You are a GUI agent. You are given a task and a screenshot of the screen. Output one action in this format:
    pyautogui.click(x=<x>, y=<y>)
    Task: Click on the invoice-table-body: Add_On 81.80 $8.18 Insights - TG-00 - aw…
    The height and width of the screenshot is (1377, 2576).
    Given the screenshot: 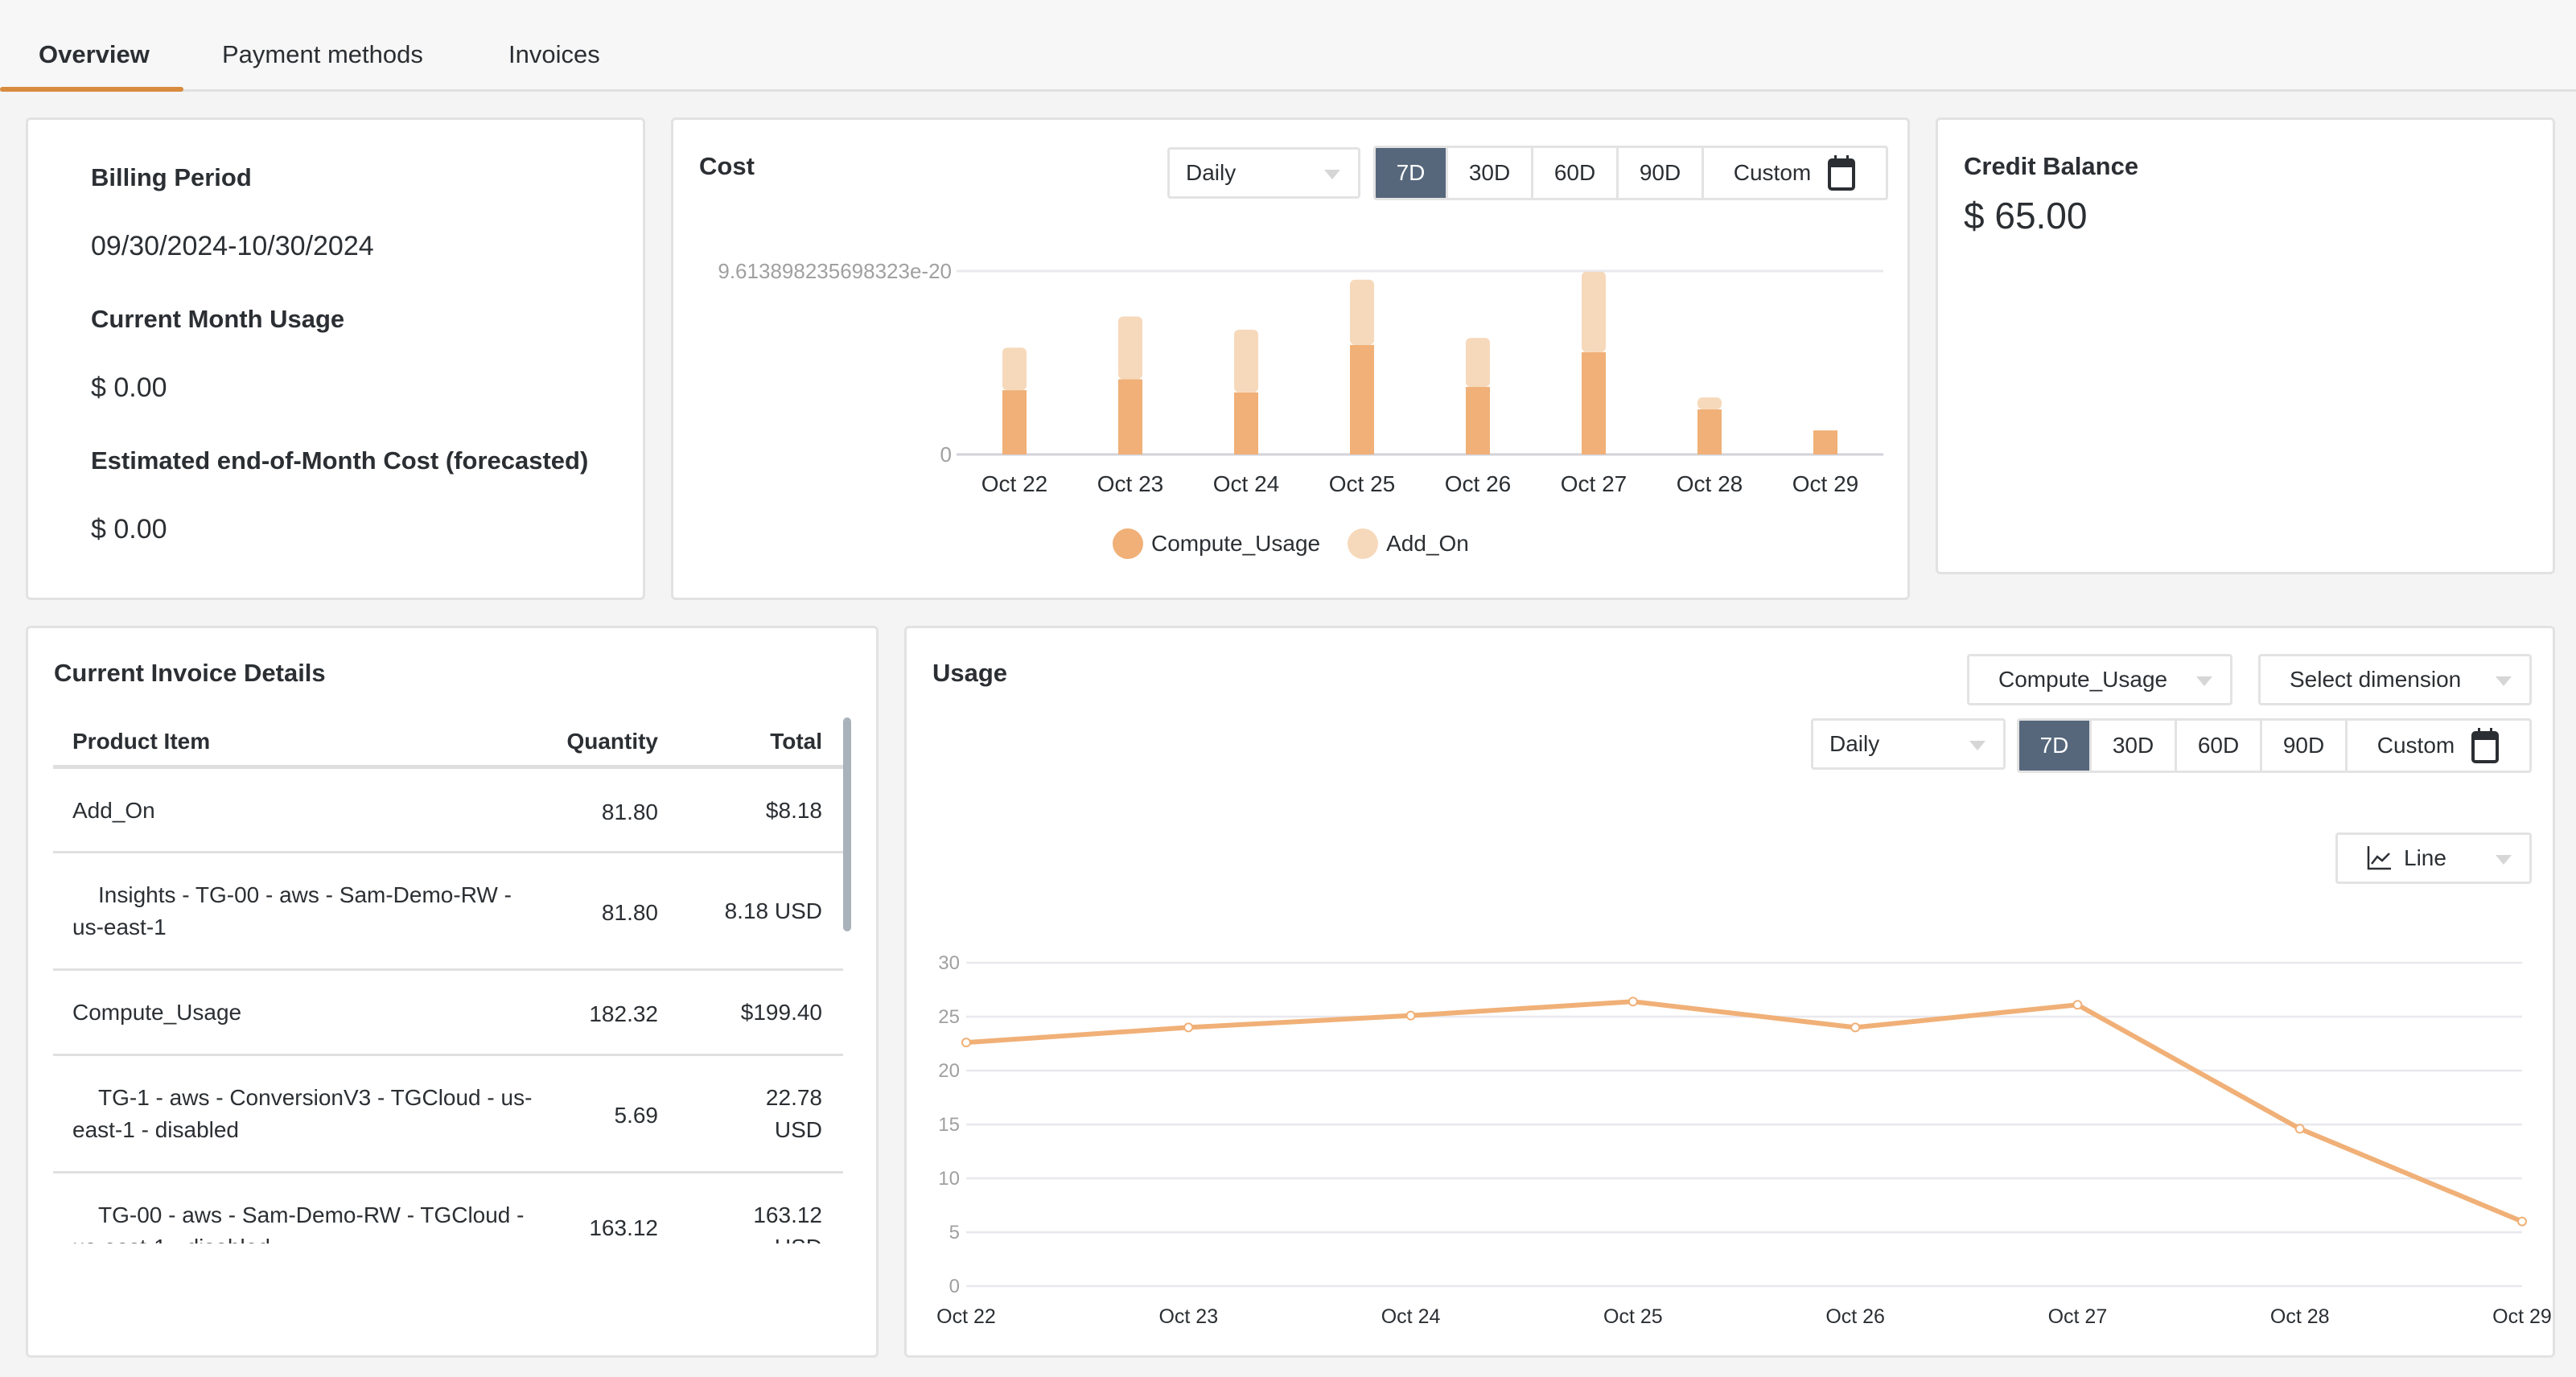 What is the action you would take?
    pyautogui.click(x=448, y=1006)
    